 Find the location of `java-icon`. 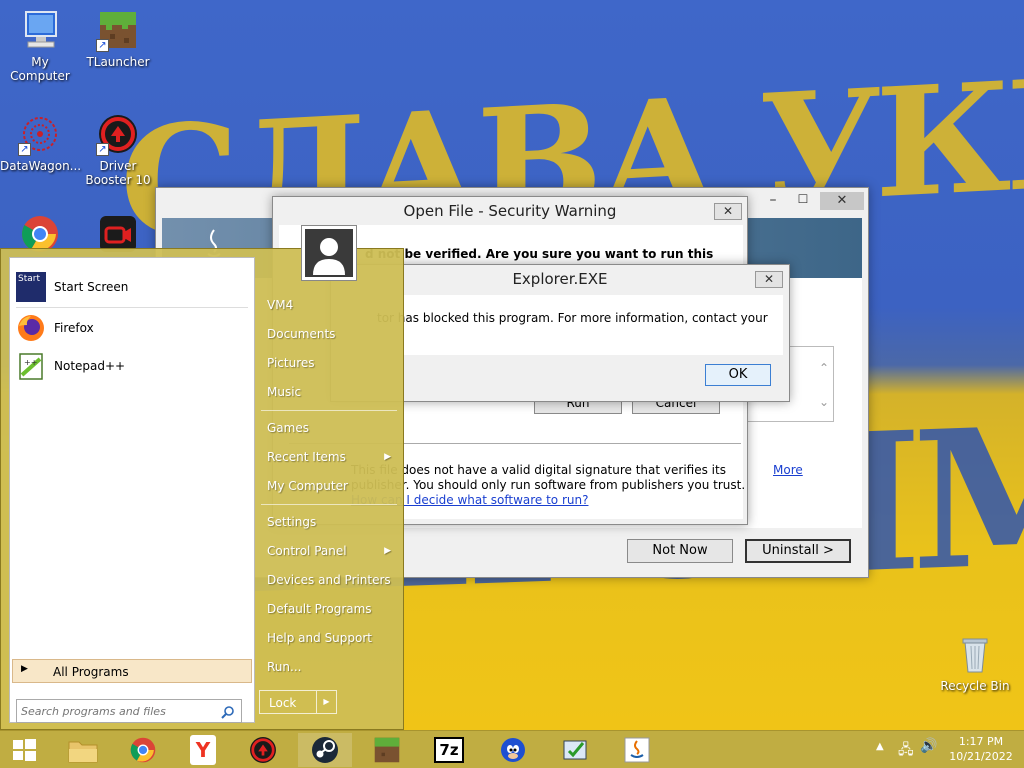

java-icon is located at coordinates (637, 750).